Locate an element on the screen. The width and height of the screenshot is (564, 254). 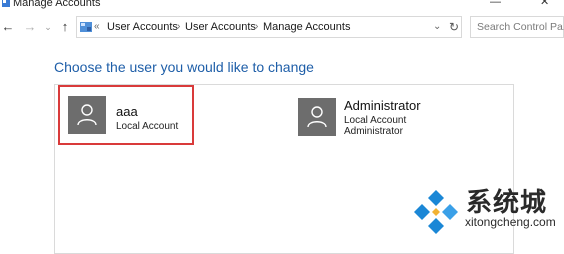
refresh-icon: ↻ is located at coordinates (454, 27).